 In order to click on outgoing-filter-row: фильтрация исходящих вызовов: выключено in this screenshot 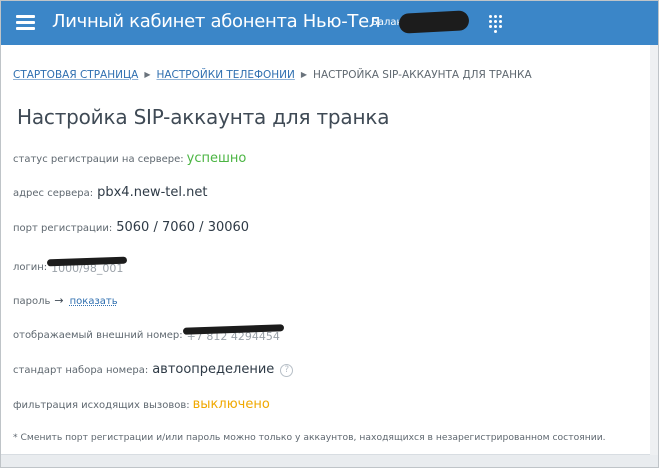, I will do `click(141, 402)`.